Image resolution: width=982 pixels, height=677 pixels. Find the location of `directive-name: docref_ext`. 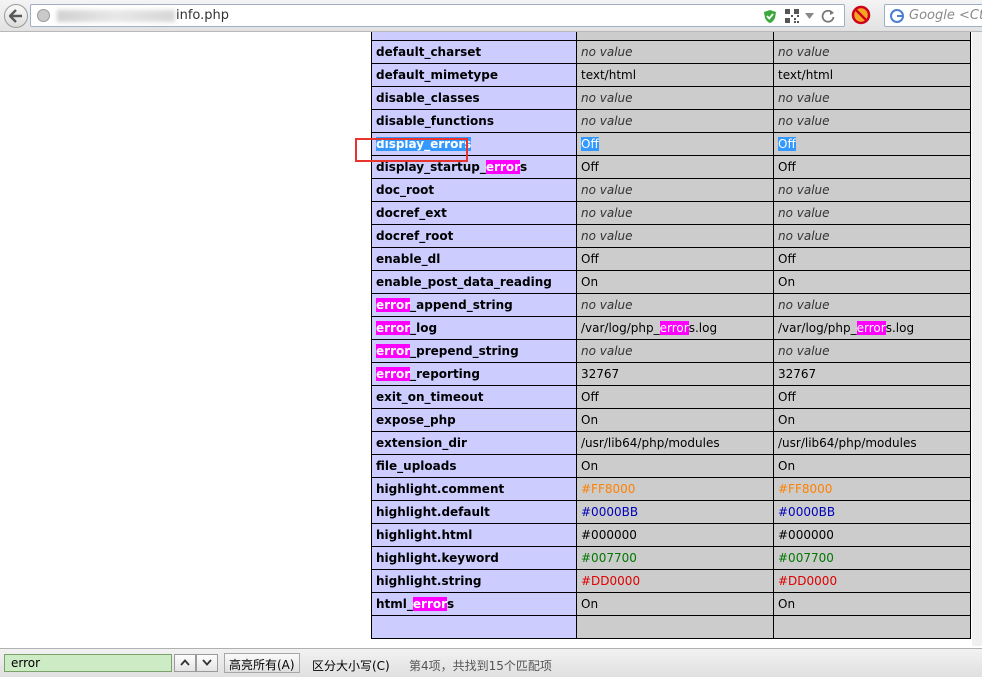

directive-name: docref_ext is located at coordinates (474, 213).